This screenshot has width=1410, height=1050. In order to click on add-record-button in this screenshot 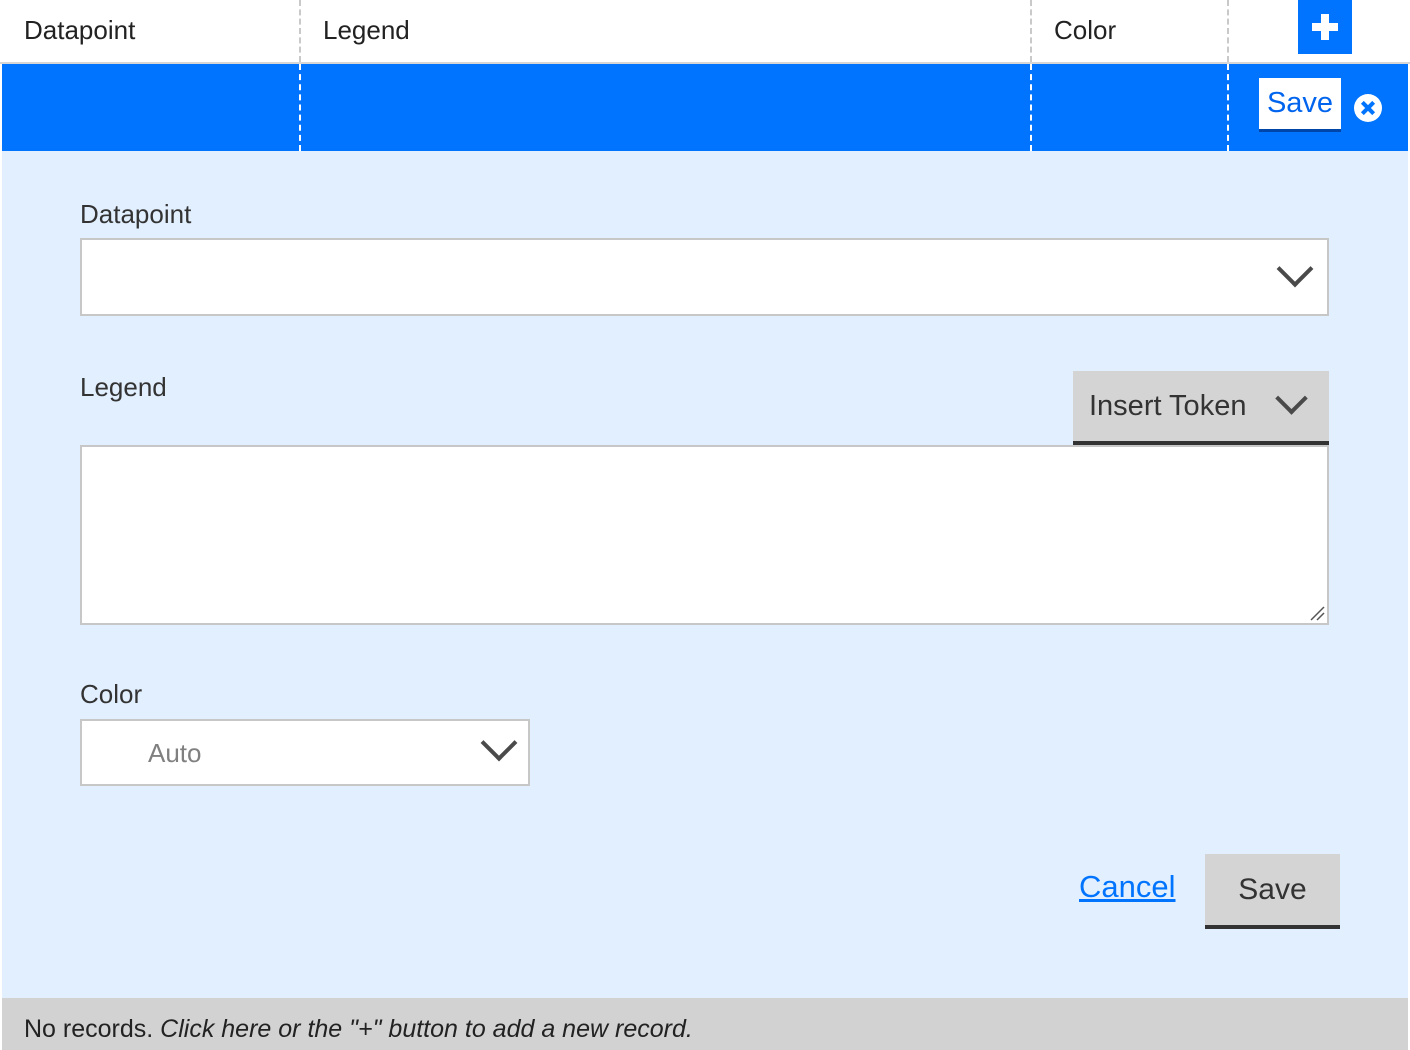, I will do `click(1325, 27)`.